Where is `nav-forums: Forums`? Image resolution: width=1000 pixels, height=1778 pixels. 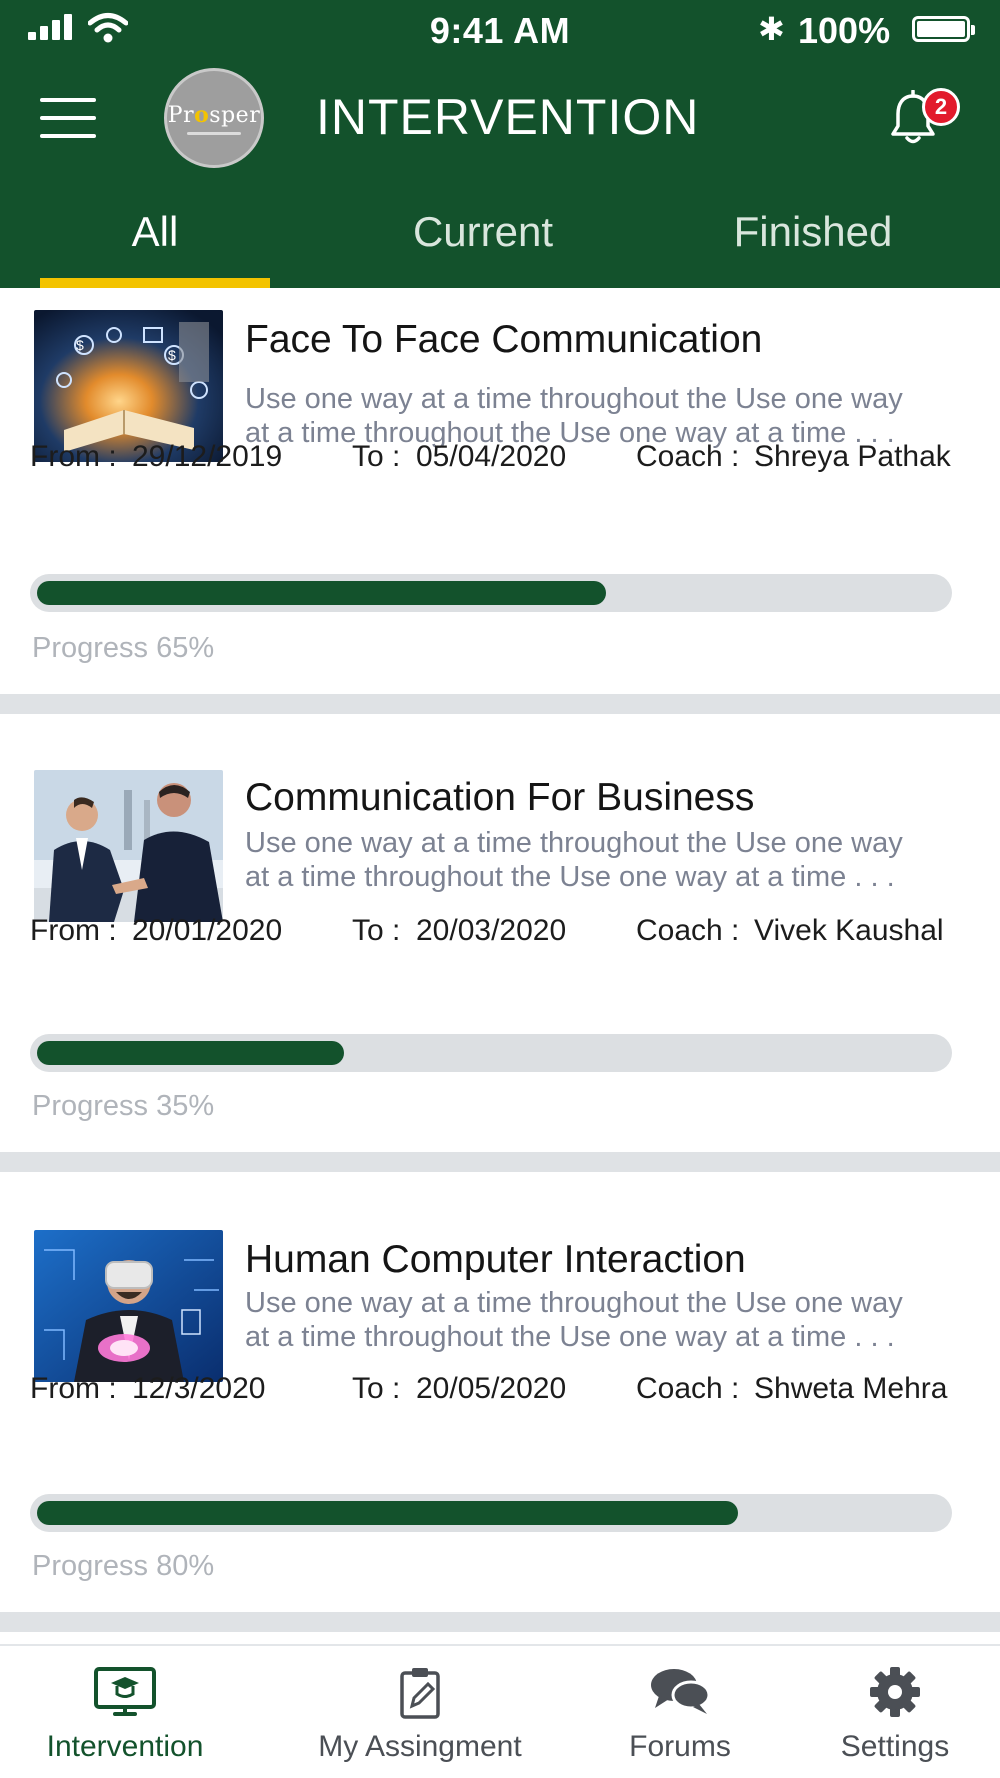 nav-forums: Forums is located at coordinates (680, 1712).